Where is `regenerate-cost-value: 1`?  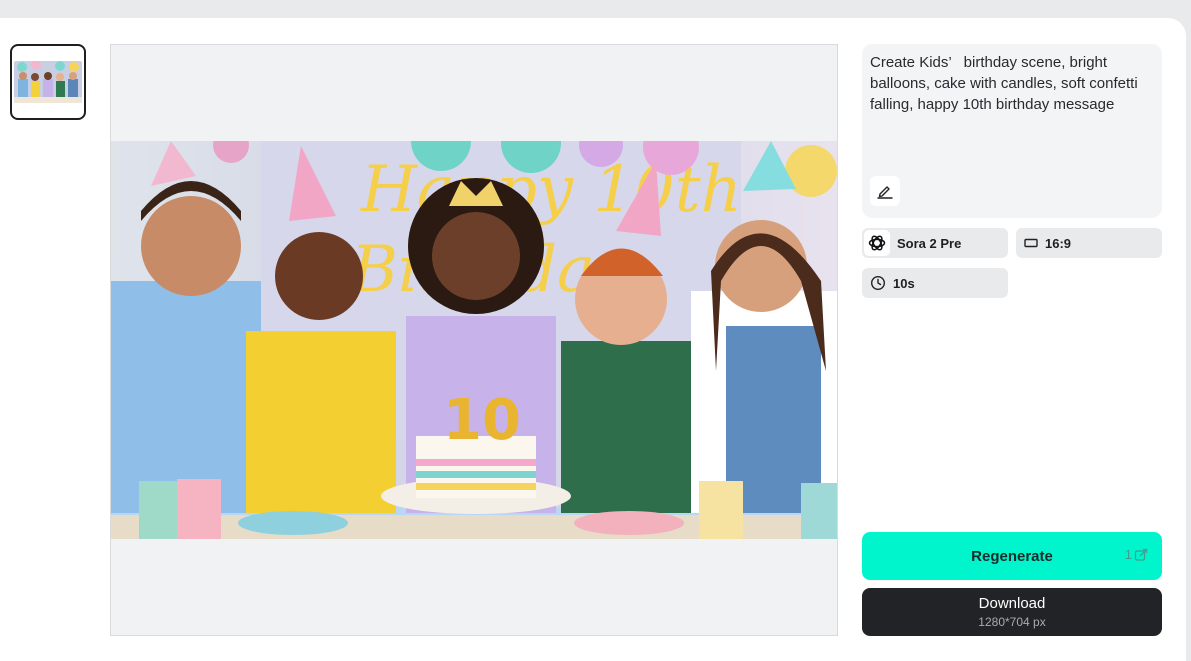
regenerate-cost-value: 1 is located at coordinates (1128, 554).